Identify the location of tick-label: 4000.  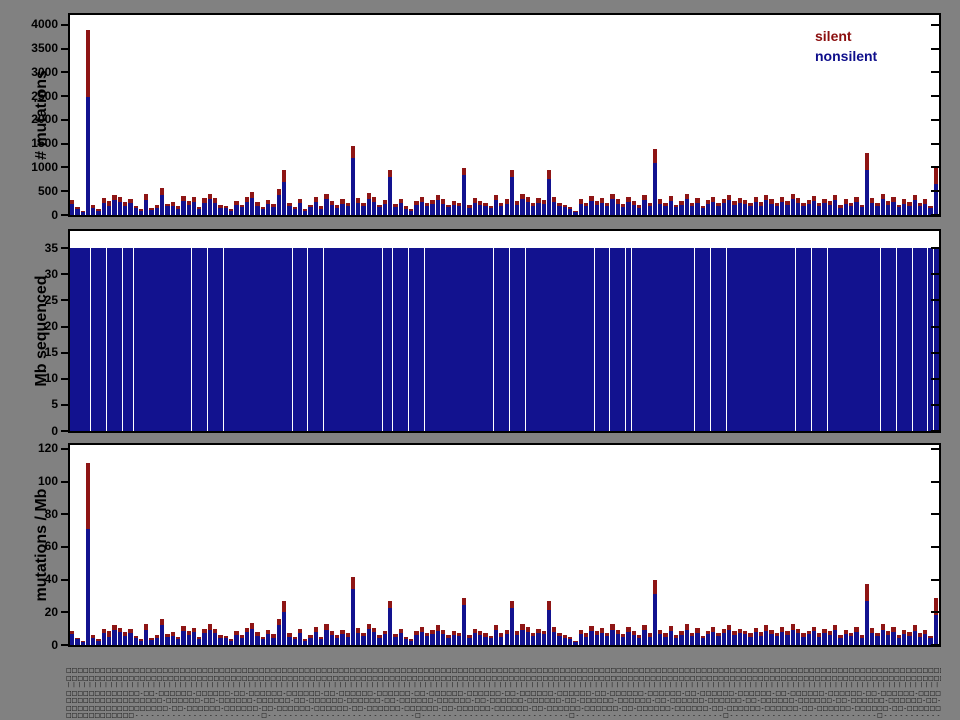
(44, 24).